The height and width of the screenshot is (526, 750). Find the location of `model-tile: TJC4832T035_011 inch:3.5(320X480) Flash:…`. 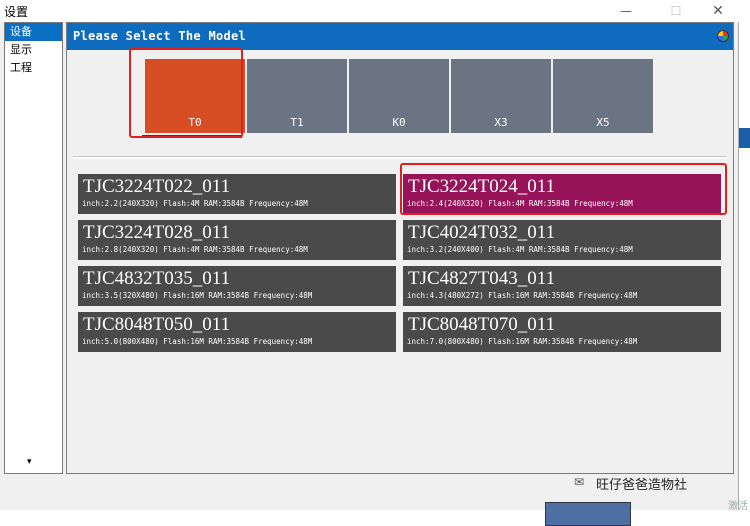

model-tile: TJC4832T035_011 inch:3.5(320X480) Flash:… is located at coordinates (237, 286).